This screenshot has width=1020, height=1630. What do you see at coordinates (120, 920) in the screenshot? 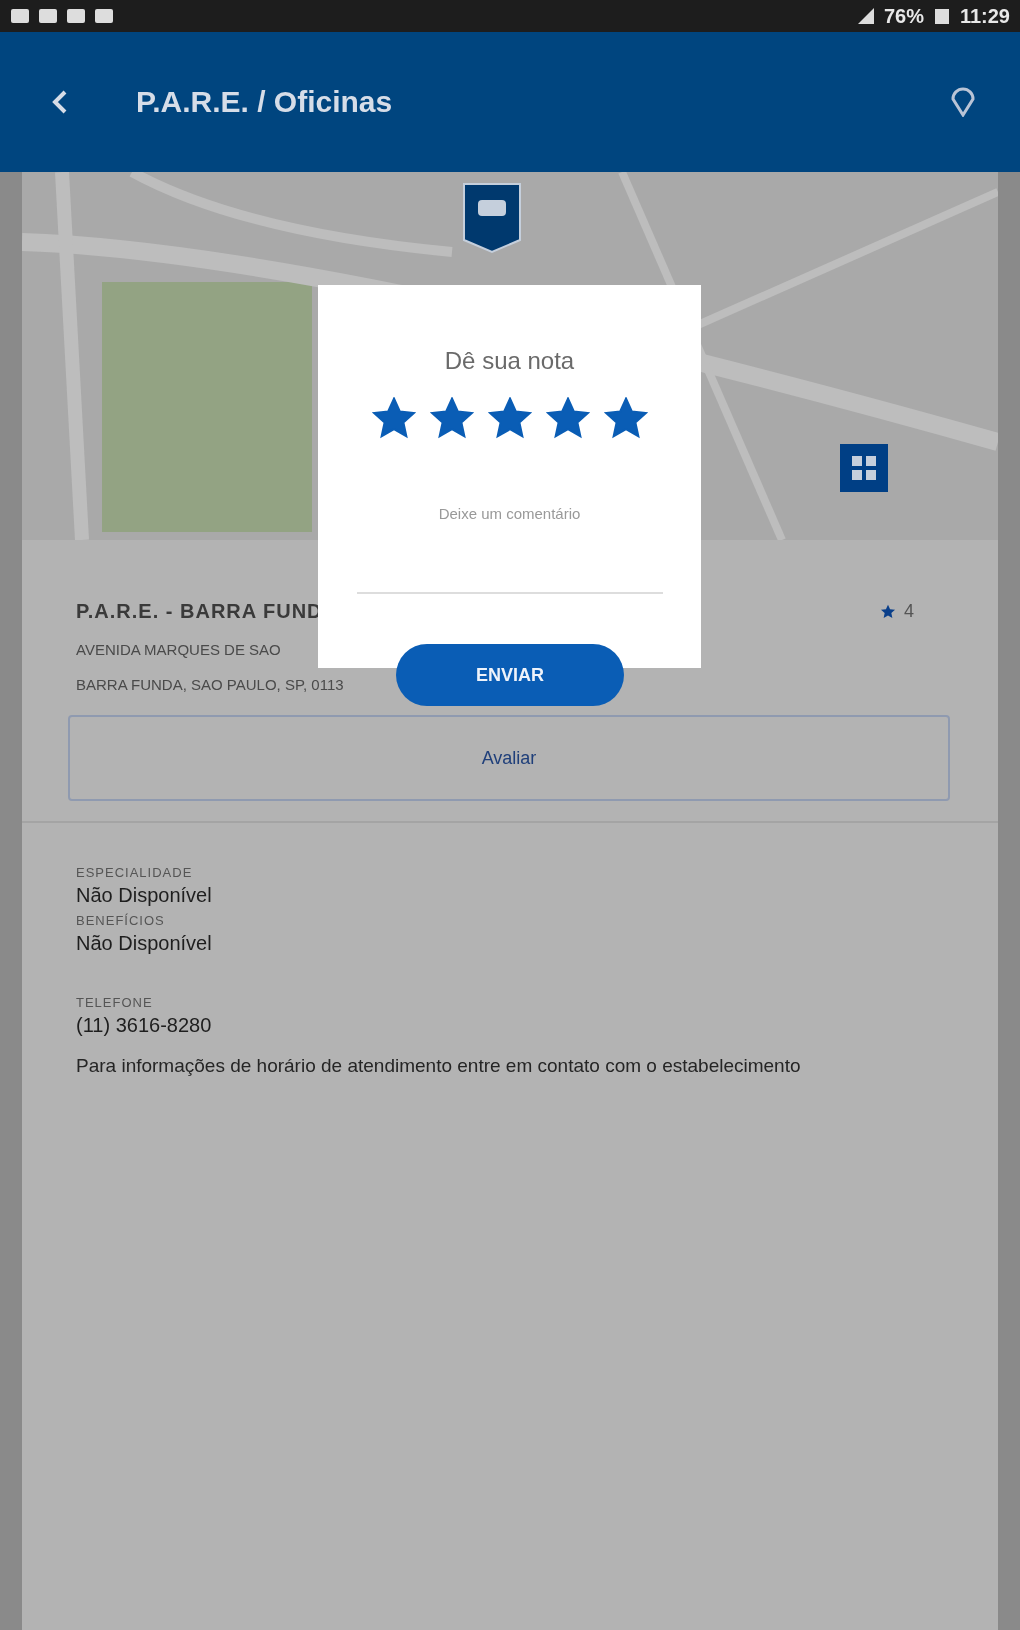
I see `detail-label: BENEFÍCIOS` at bounding box center [120, 920].